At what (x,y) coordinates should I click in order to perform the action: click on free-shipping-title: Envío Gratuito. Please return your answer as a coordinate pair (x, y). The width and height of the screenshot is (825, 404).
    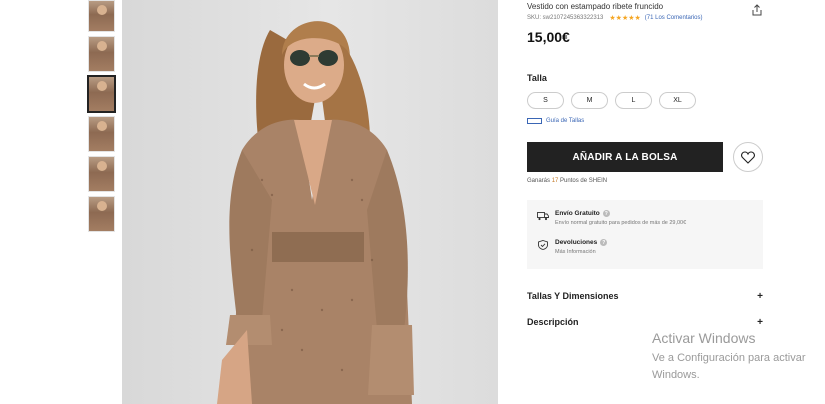
    Looking at the image, I should click on (577, 213).